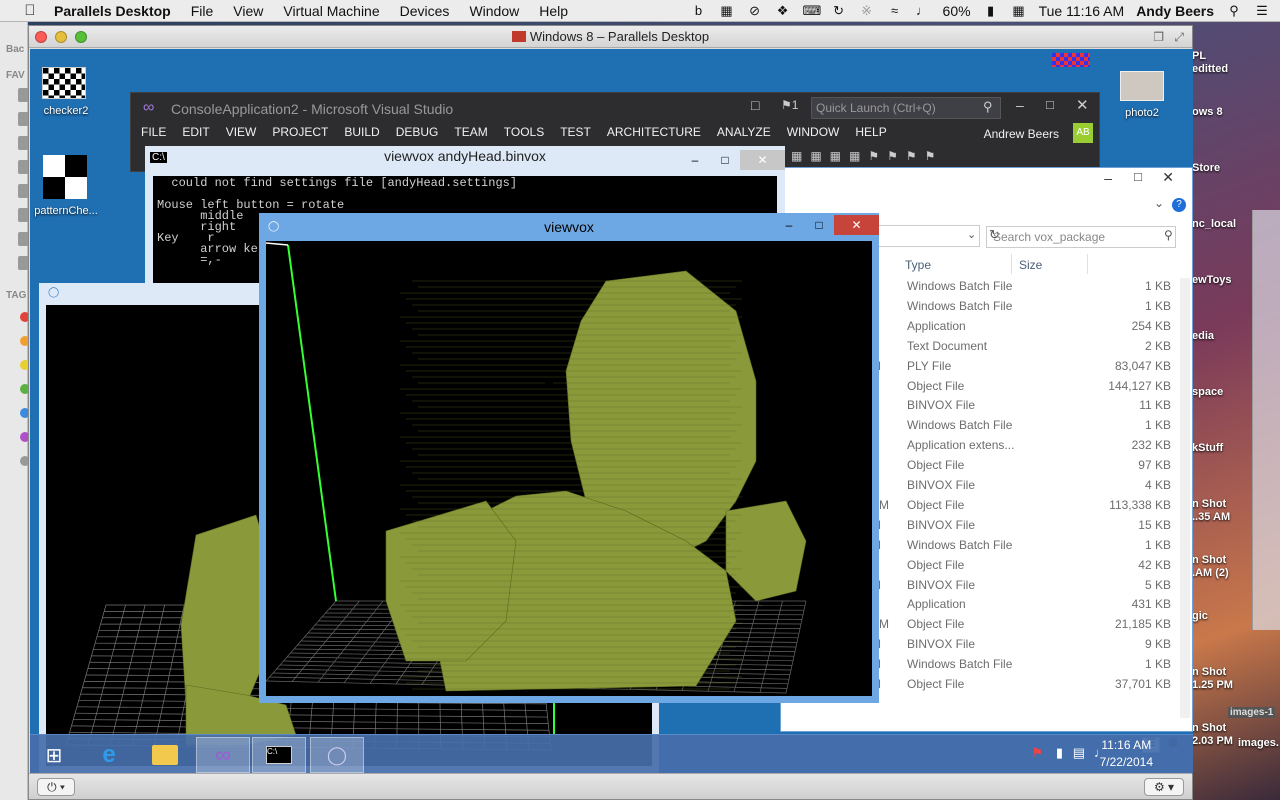  I want to click on help-icon: ?, so click(1179, 205).